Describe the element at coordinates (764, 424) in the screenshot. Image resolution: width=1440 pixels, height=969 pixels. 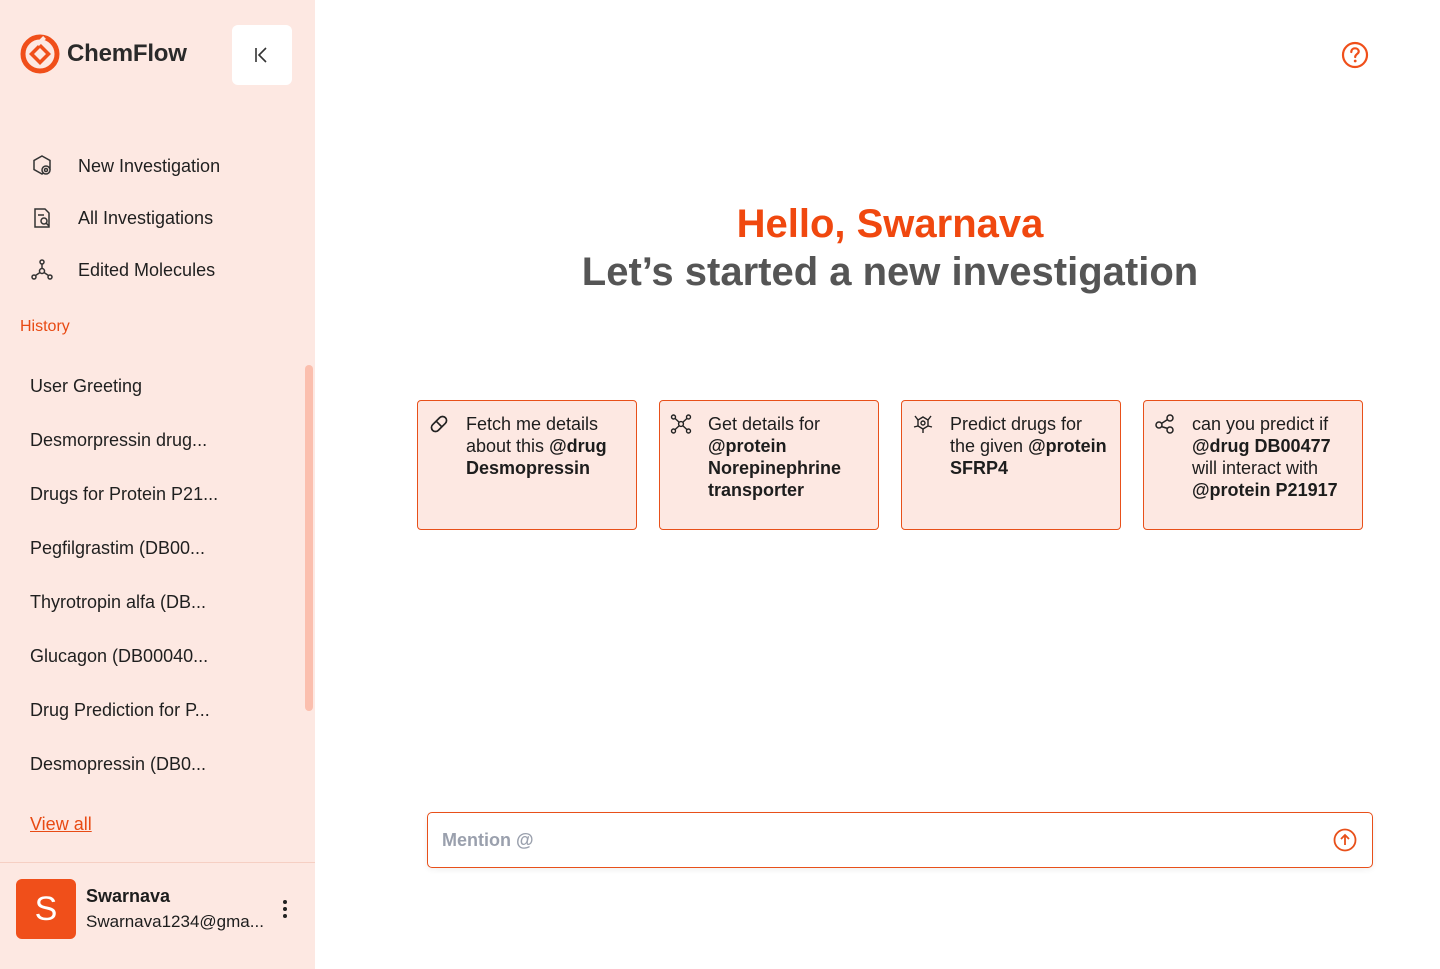
I see `card-text: Get details for` at that location.